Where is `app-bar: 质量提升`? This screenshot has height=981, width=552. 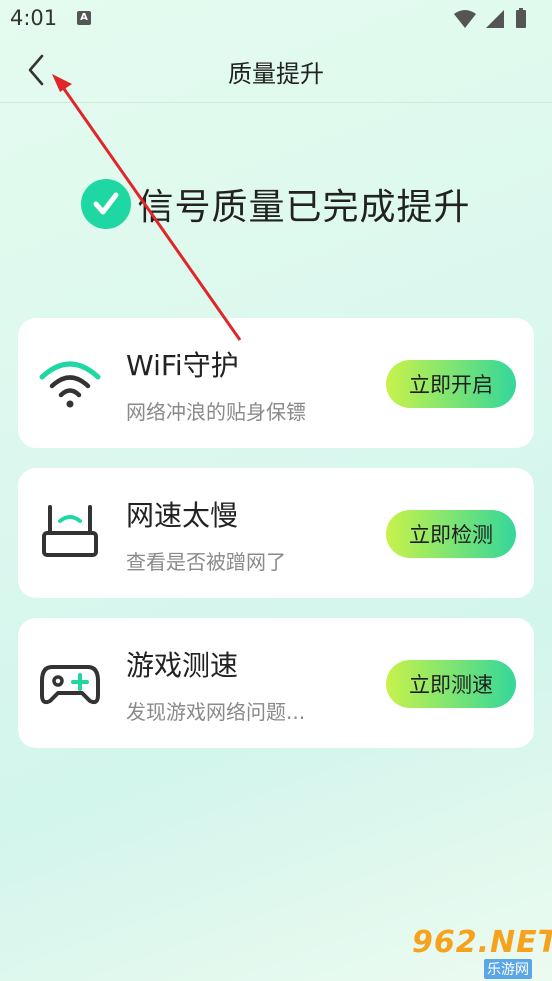 app-bar: 质量提升 is located at coordinates (276, 70).